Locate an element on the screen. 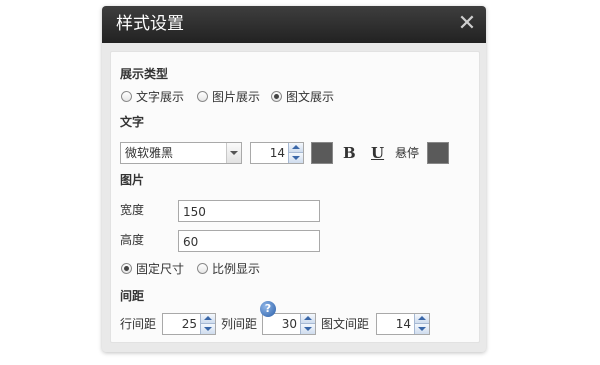 The width and height of the screenshot is (600, 365). display-type-heading: 展示类型 is located at coordinates (144, 74).